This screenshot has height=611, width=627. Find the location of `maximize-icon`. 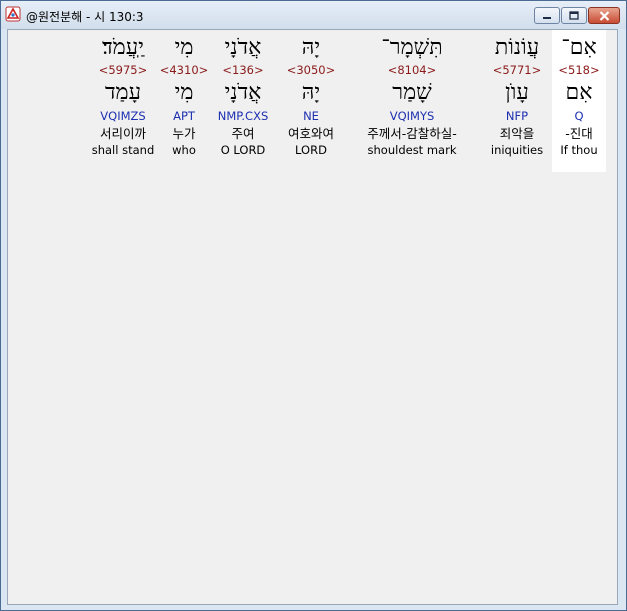

maximize-icon is located at coordinates (574, 15).